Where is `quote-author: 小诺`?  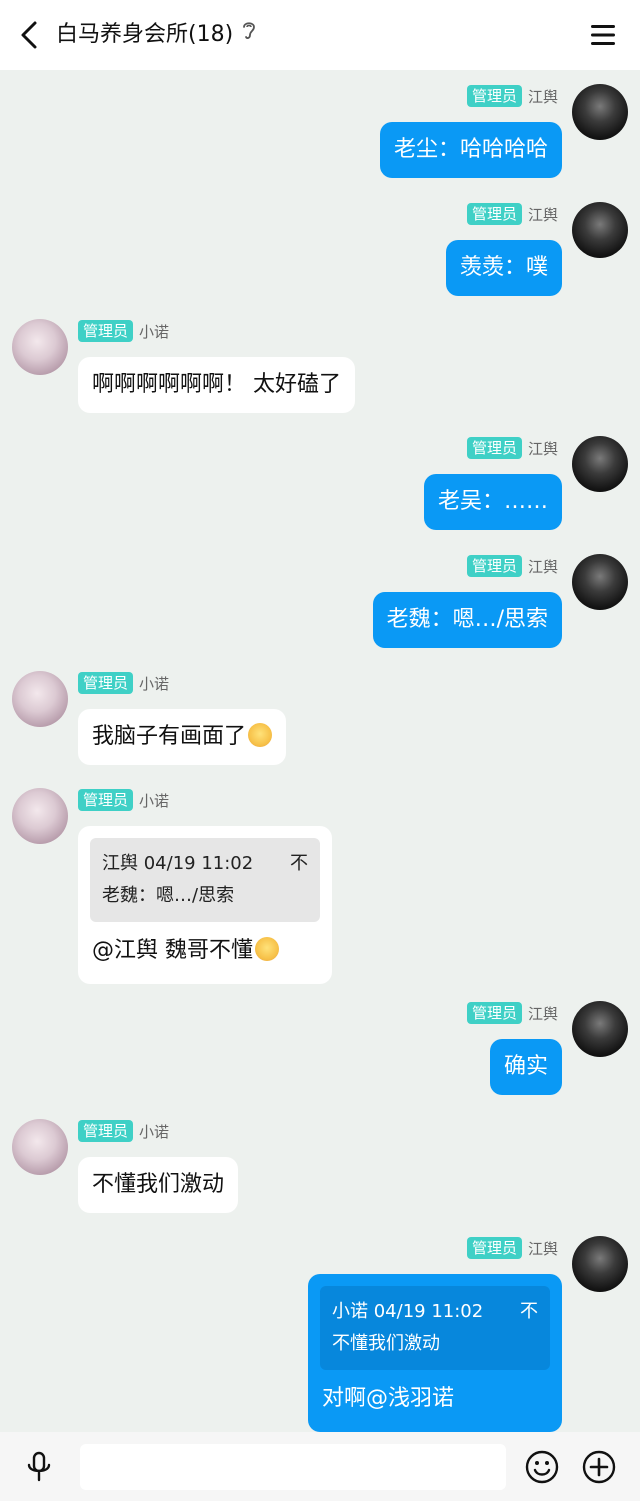
quote-author: 小诺 is located at coordinates (350, 1311).